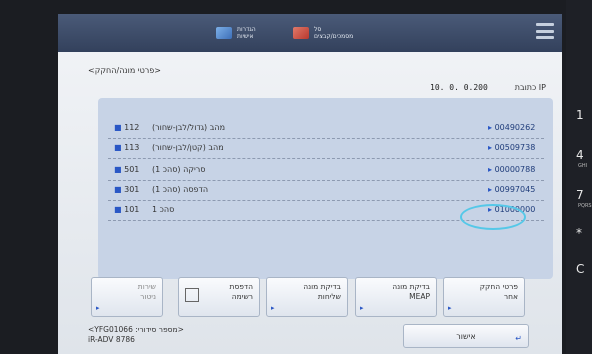 The width and height of the screenshot is (592, 354). What do you see at coordinates (583, 166) in the screenshot?
I see `key-4-letters: GHI` at bounding box center [583, 166].